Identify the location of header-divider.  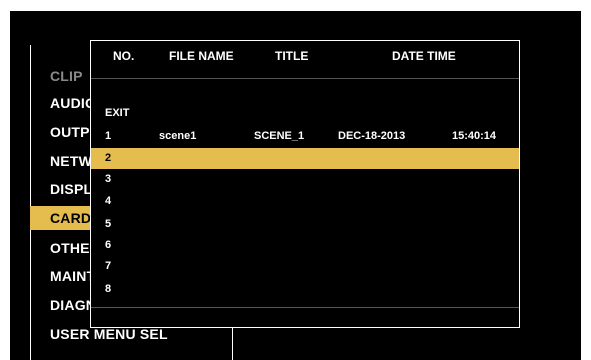
(305, 78).